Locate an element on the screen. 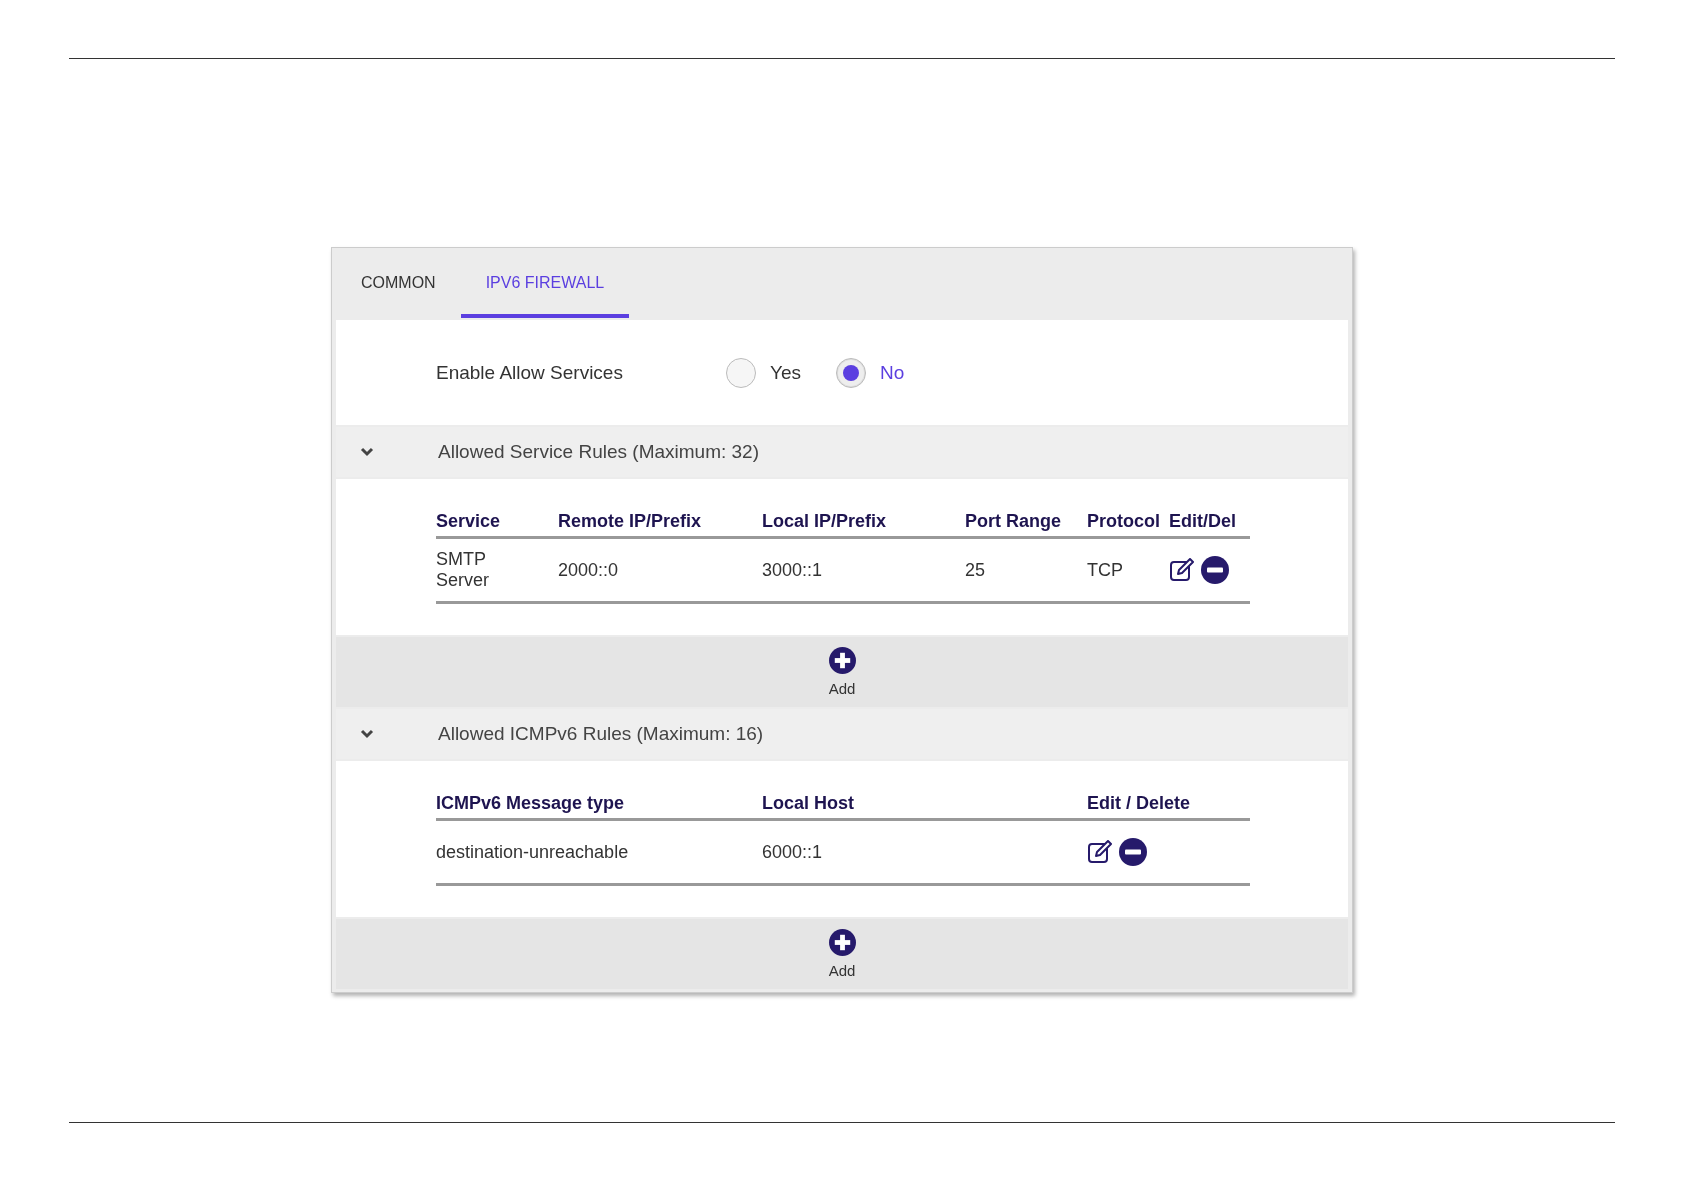 This screenshot has width=1684, height=1191. column-header: ICMPv6 Message type is located at coordinates (599, 807).